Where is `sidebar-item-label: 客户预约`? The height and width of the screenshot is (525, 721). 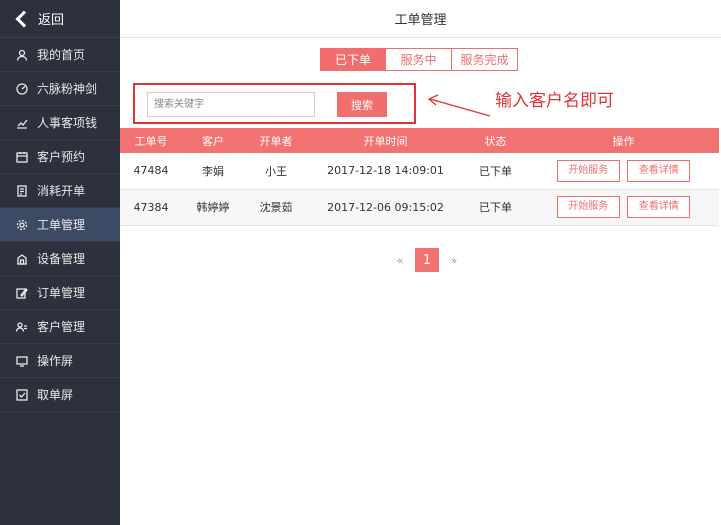
sidebar-item-label: 客户预约 is located at coordinates (61, 157).